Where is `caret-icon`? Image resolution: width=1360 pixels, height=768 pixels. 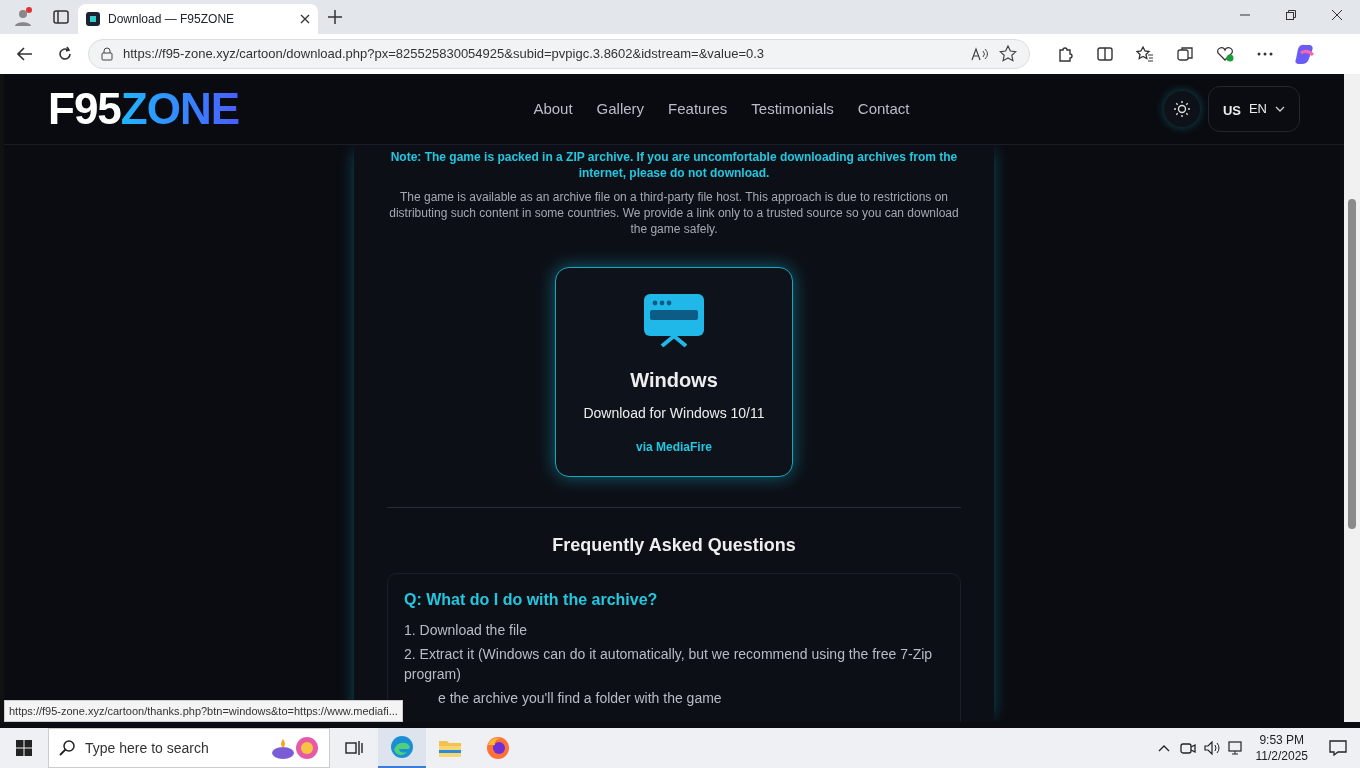
caret-icon is located at coordinates (1280, 109).